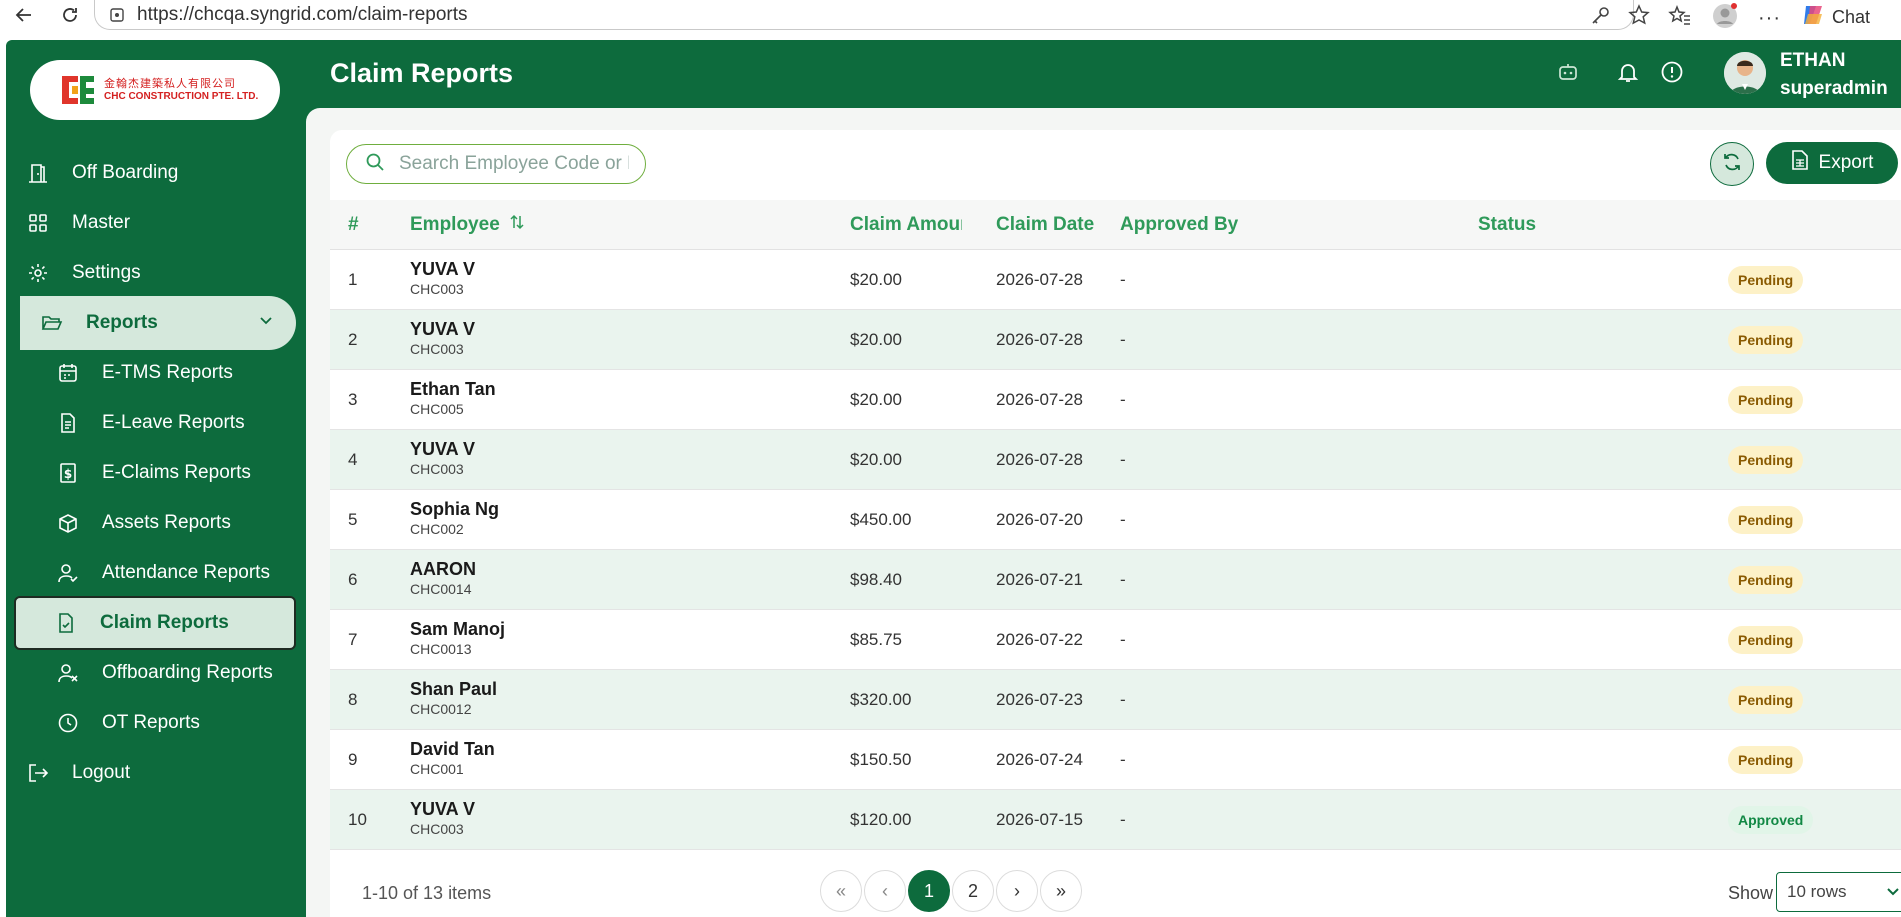  Describe the element at coordinates (1745, 73) in the screenshot. I see `avatar` at that location.